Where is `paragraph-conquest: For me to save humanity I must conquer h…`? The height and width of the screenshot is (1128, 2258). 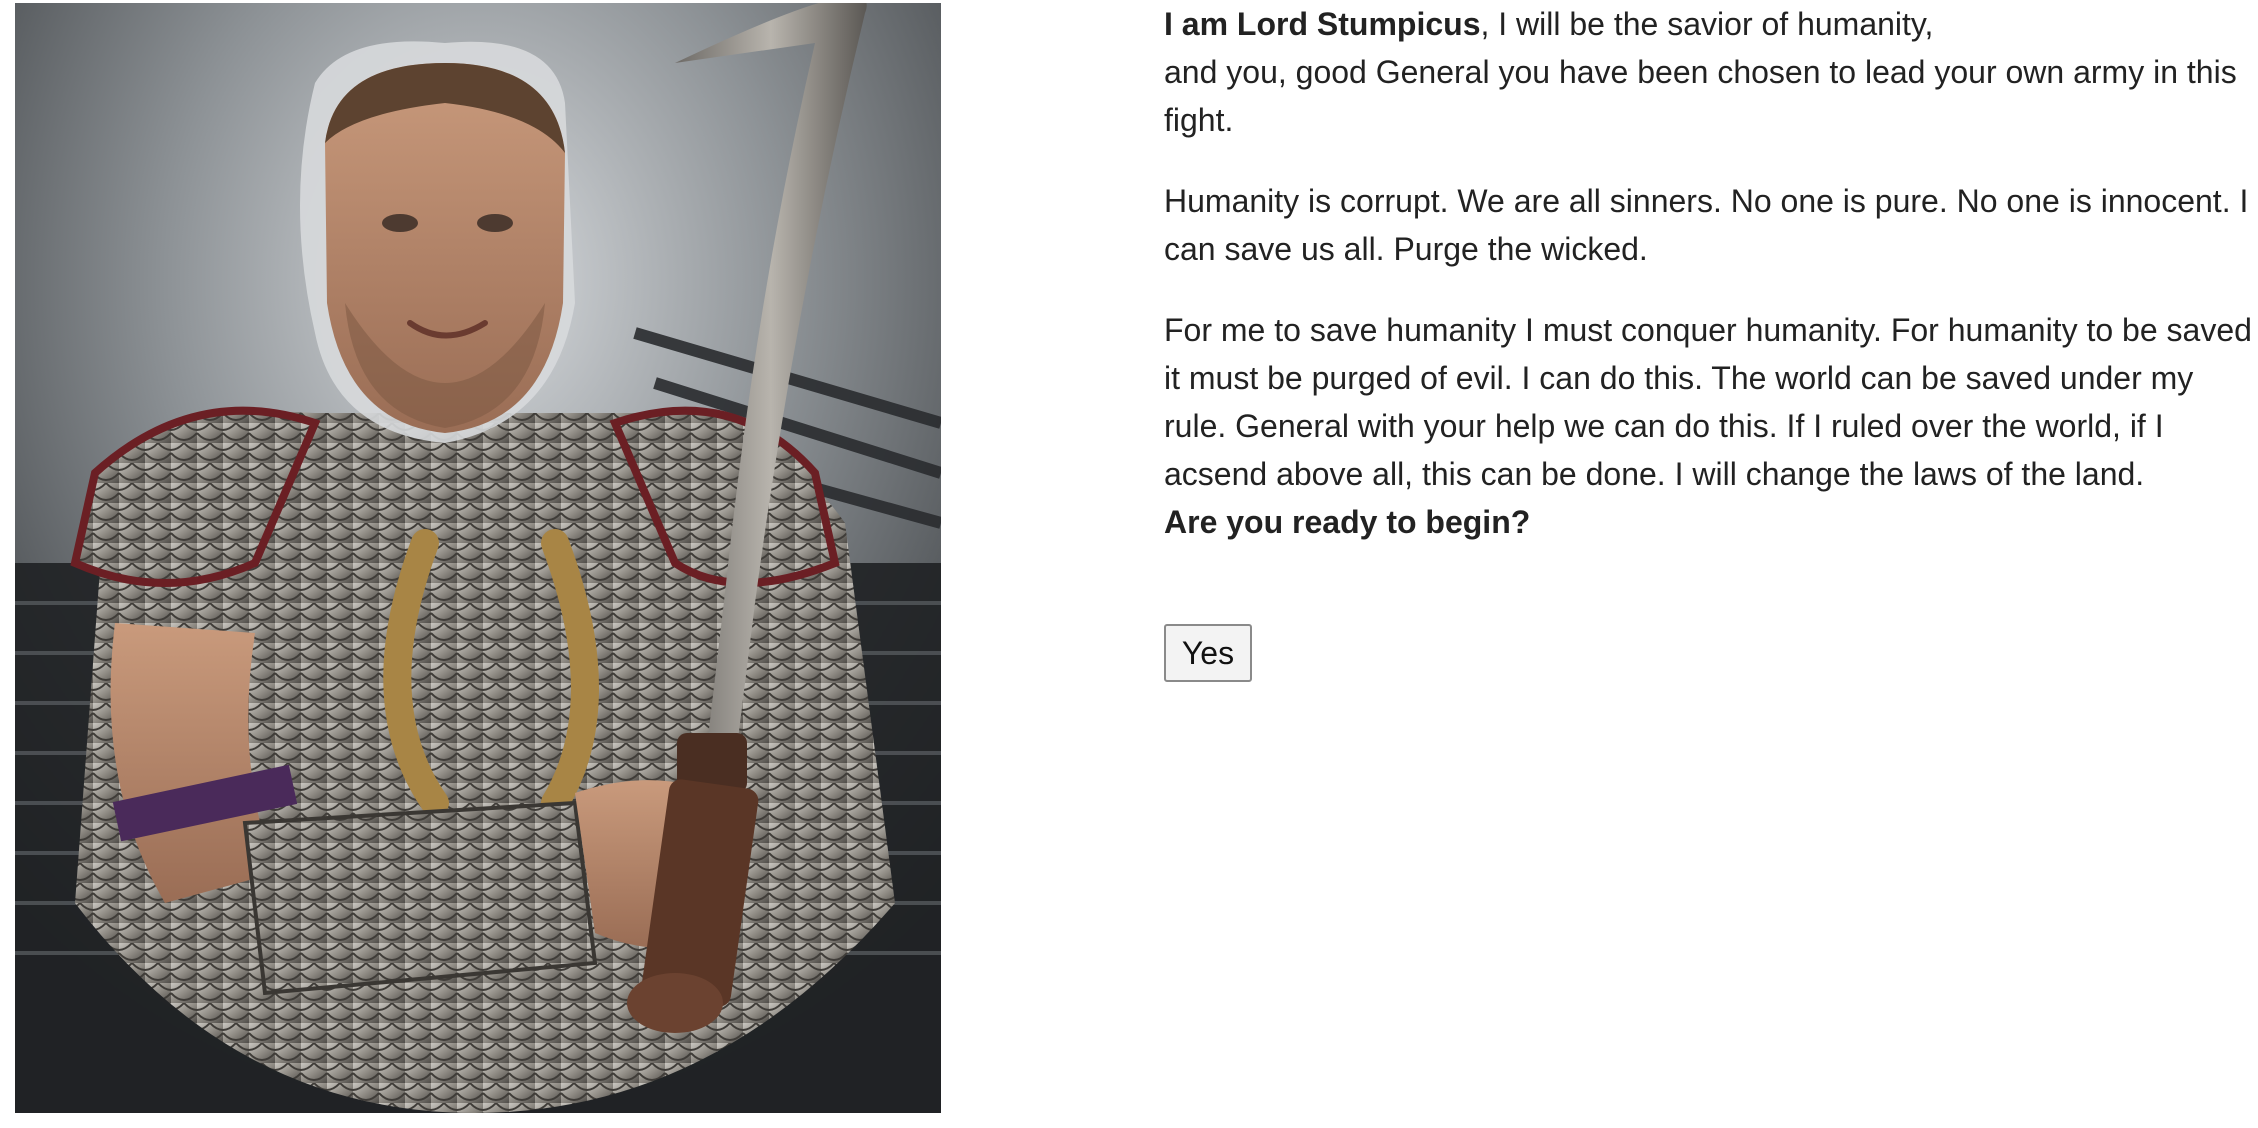 paragraph-conquest: For me to save humanity I must conquer h… is located at coordinates (1708, 402).